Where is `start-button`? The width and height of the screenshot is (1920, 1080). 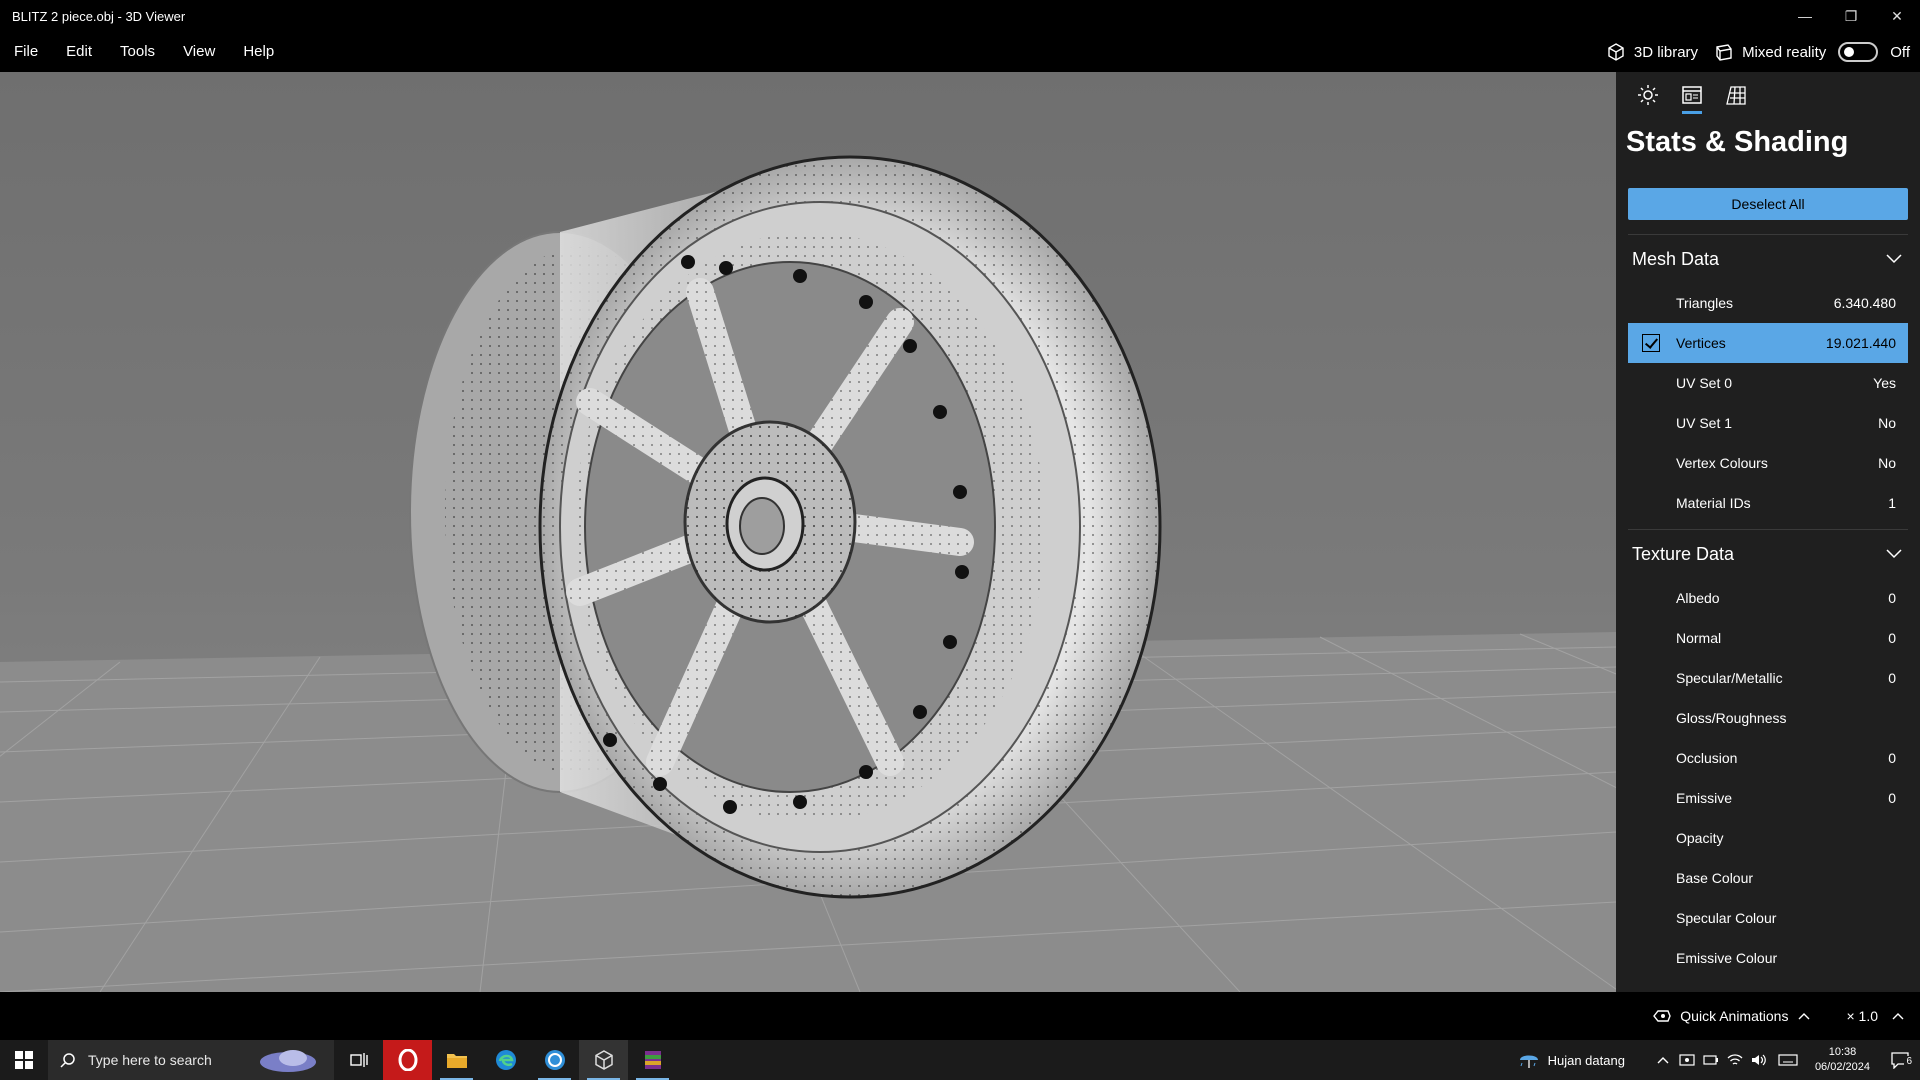 start-button is located at coordinates (24, 1060).